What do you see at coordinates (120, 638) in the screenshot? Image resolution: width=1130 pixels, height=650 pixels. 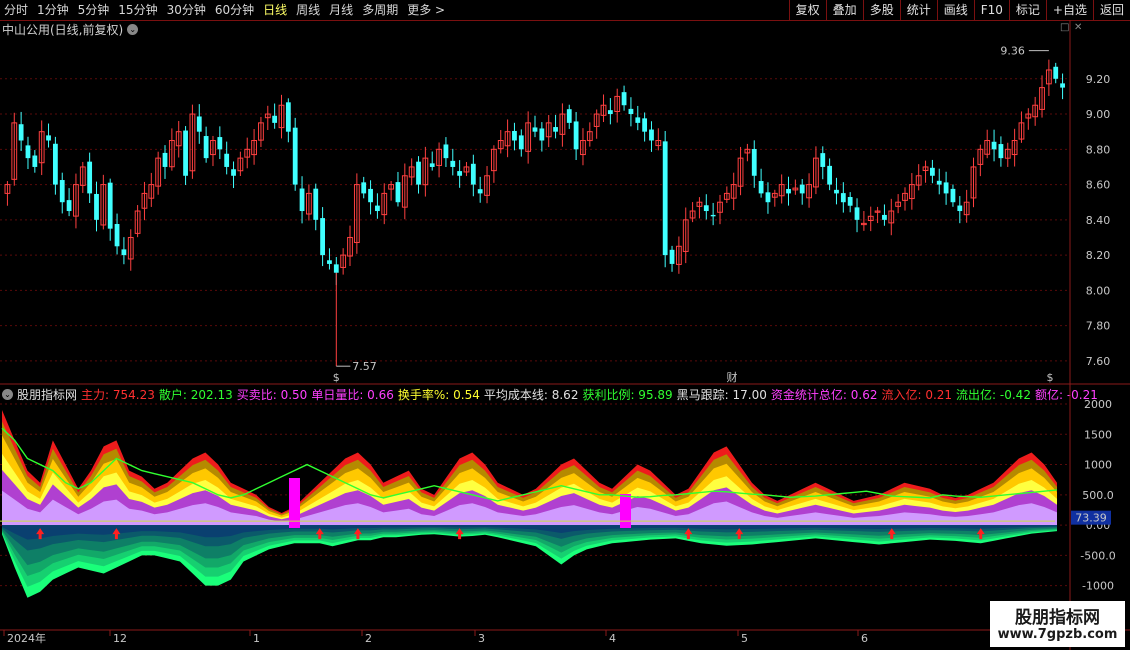 I see `x-tick-label: 12` at bounding box center [120, 638].